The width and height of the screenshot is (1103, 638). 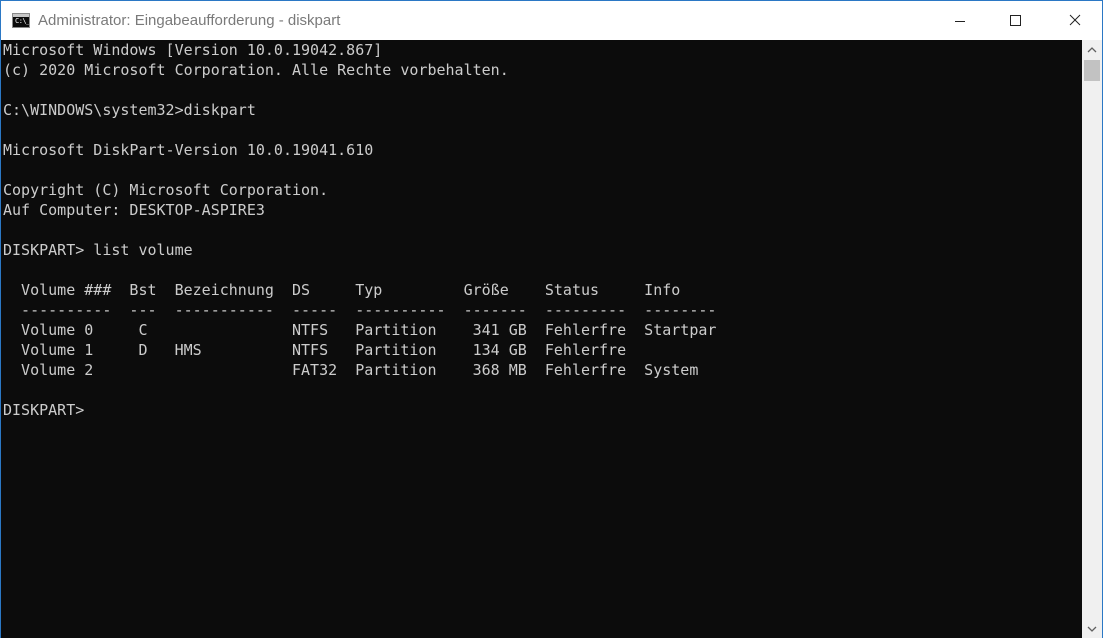 I want to click on maximize-button, so click(x=1015, y=20).